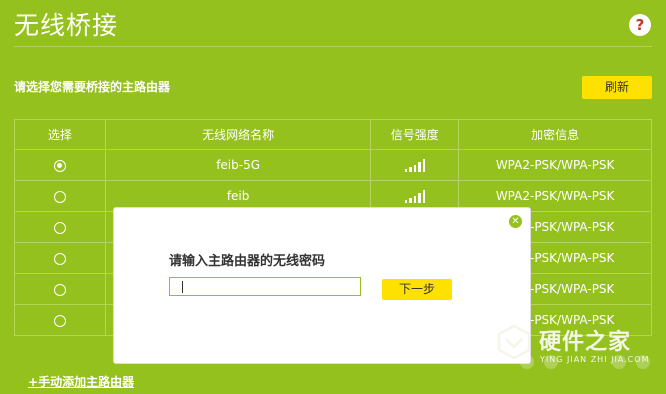  I want to click on help-icon: ?, so click(640, 25).